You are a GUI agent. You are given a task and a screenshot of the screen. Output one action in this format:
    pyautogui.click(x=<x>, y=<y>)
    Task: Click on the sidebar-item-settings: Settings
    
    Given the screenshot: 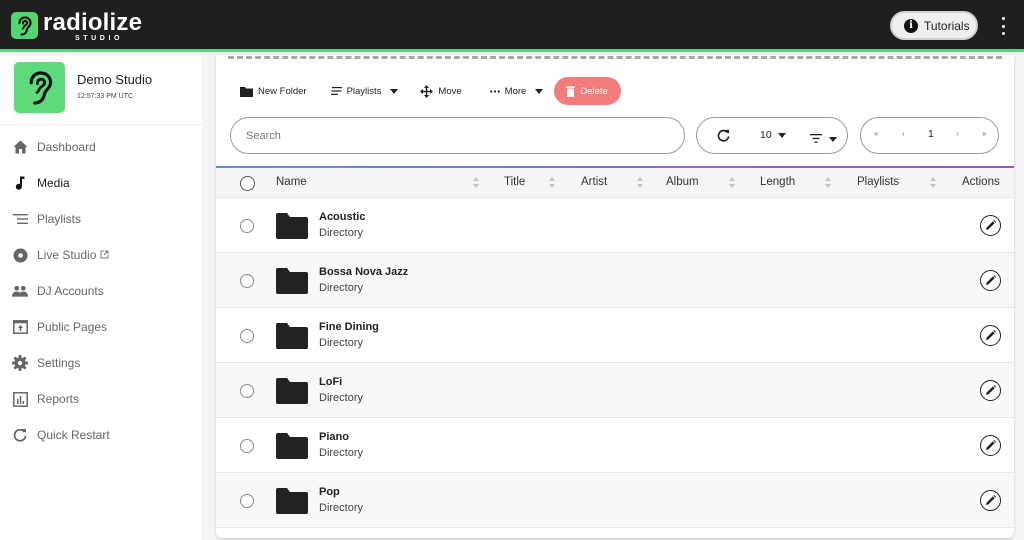 What is the action you would take?
    pyautogui.click(x=101, y=363)
    